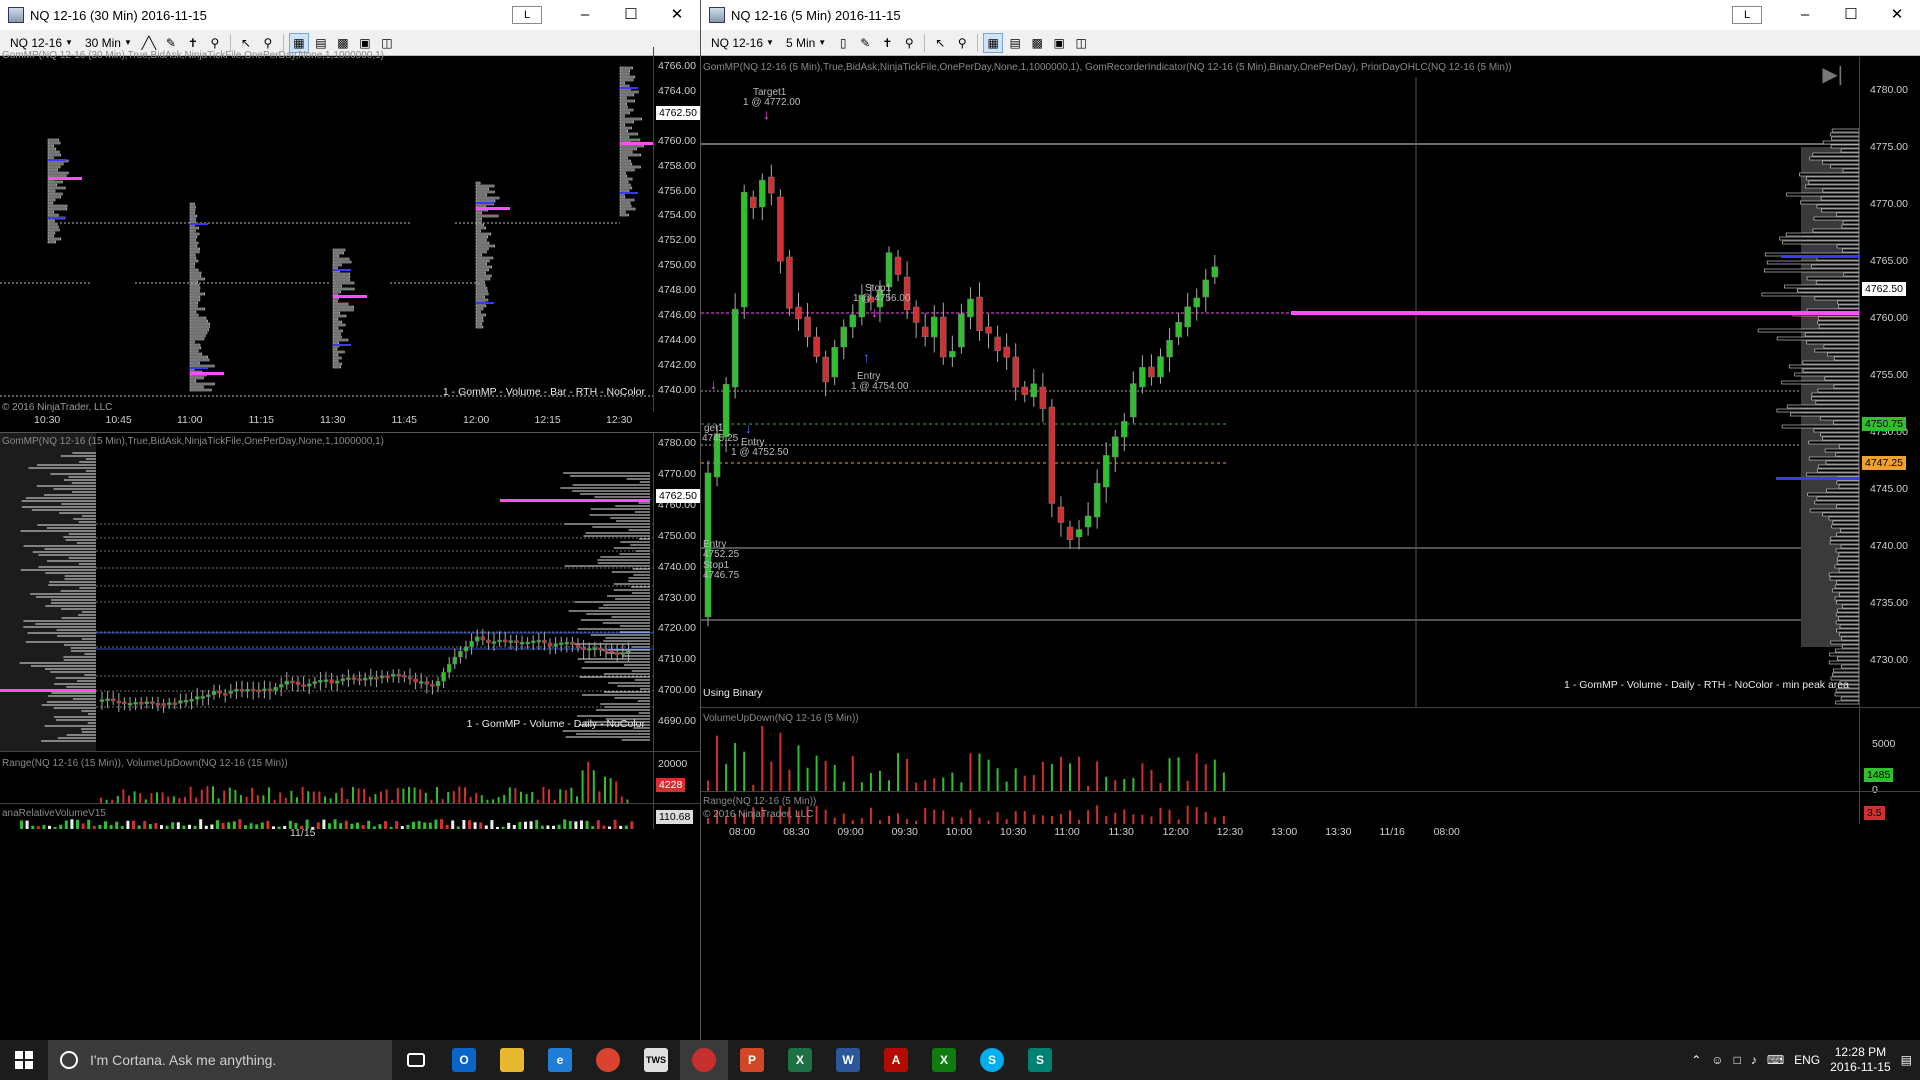  I want to click on input-method-icon: ⌨, so click(1775, 1060).